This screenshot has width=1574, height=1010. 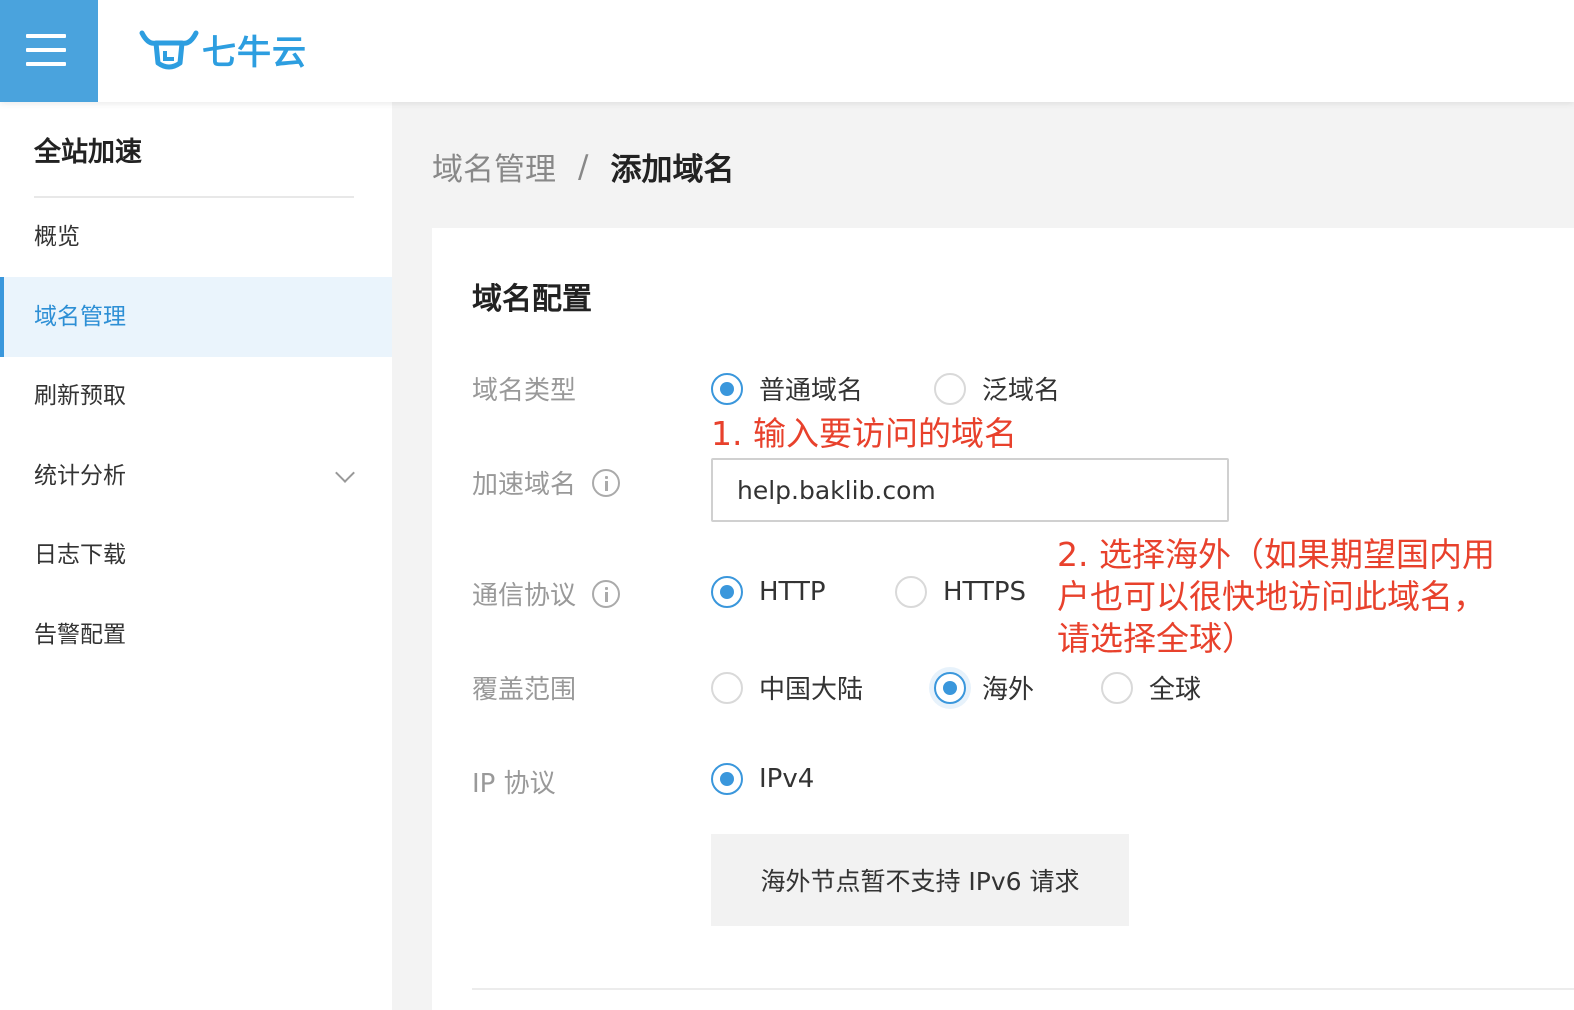 I want to click on bull-logo-icon, so click(x=169, y=50).